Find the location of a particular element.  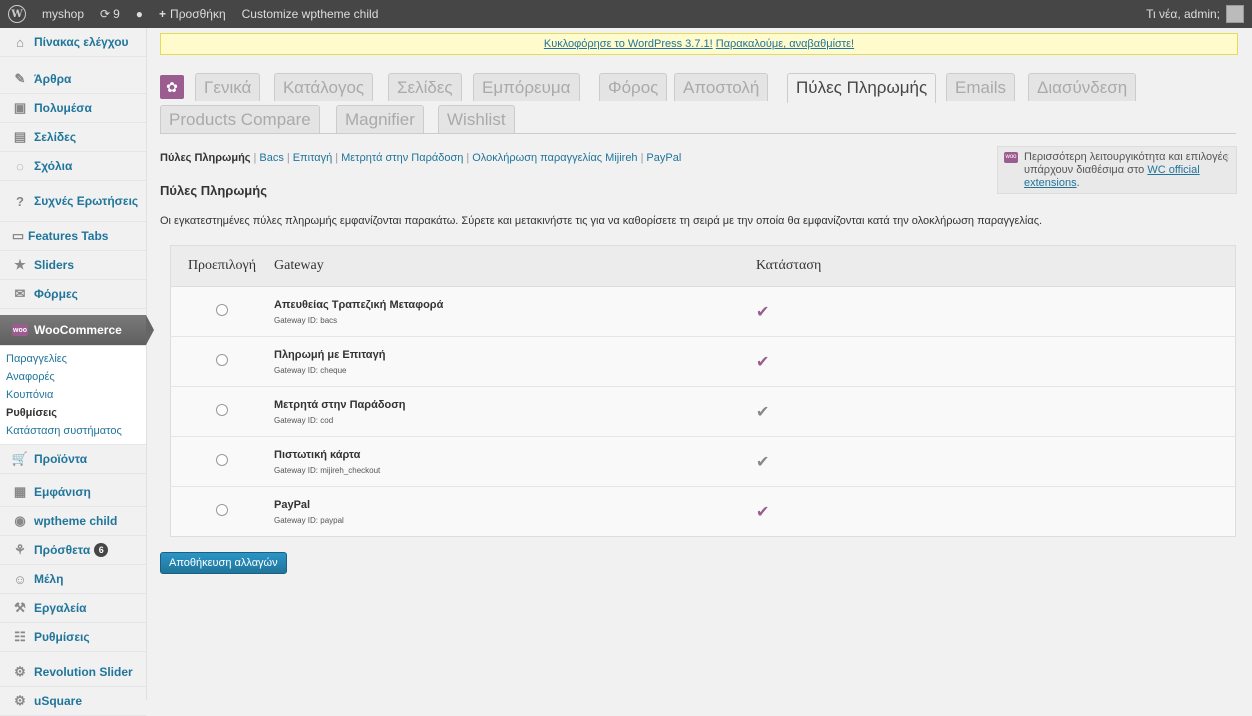

faq-icon: ? is located at coordinates (20, 201).